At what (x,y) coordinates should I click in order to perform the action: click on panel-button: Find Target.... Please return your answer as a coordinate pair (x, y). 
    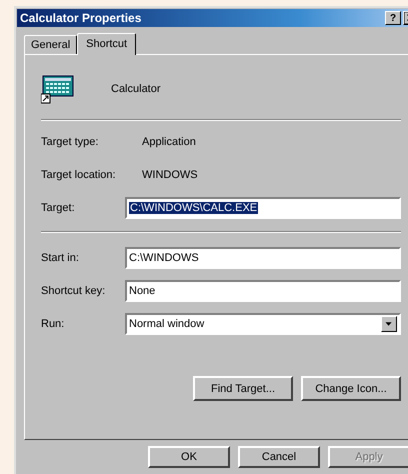
    Looking at the image, I should click on (243, 388).